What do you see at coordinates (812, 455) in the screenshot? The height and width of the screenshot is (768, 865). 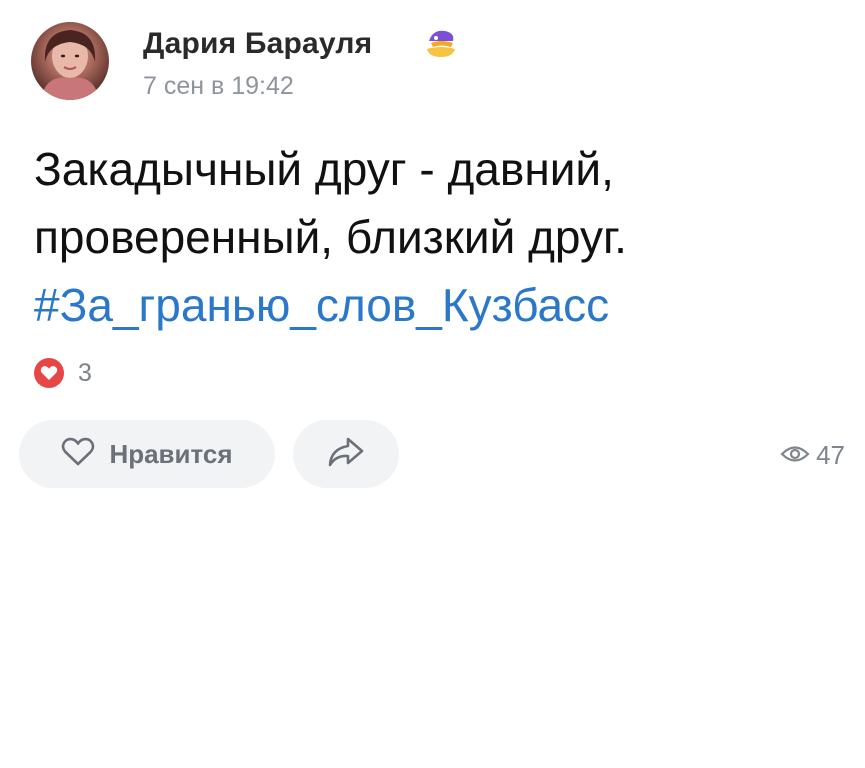 I see `views-counter: 47` at bounding box center [812, 455].